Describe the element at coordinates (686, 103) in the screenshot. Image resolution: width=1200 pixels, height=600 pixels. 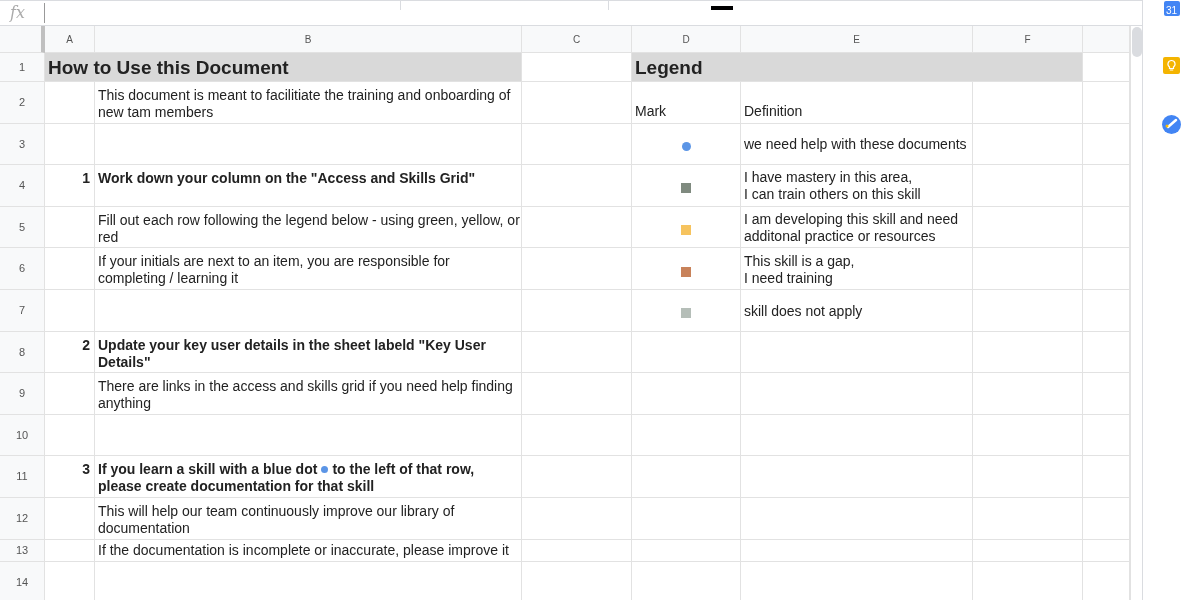
I see `table-cell: Mark` at that location.